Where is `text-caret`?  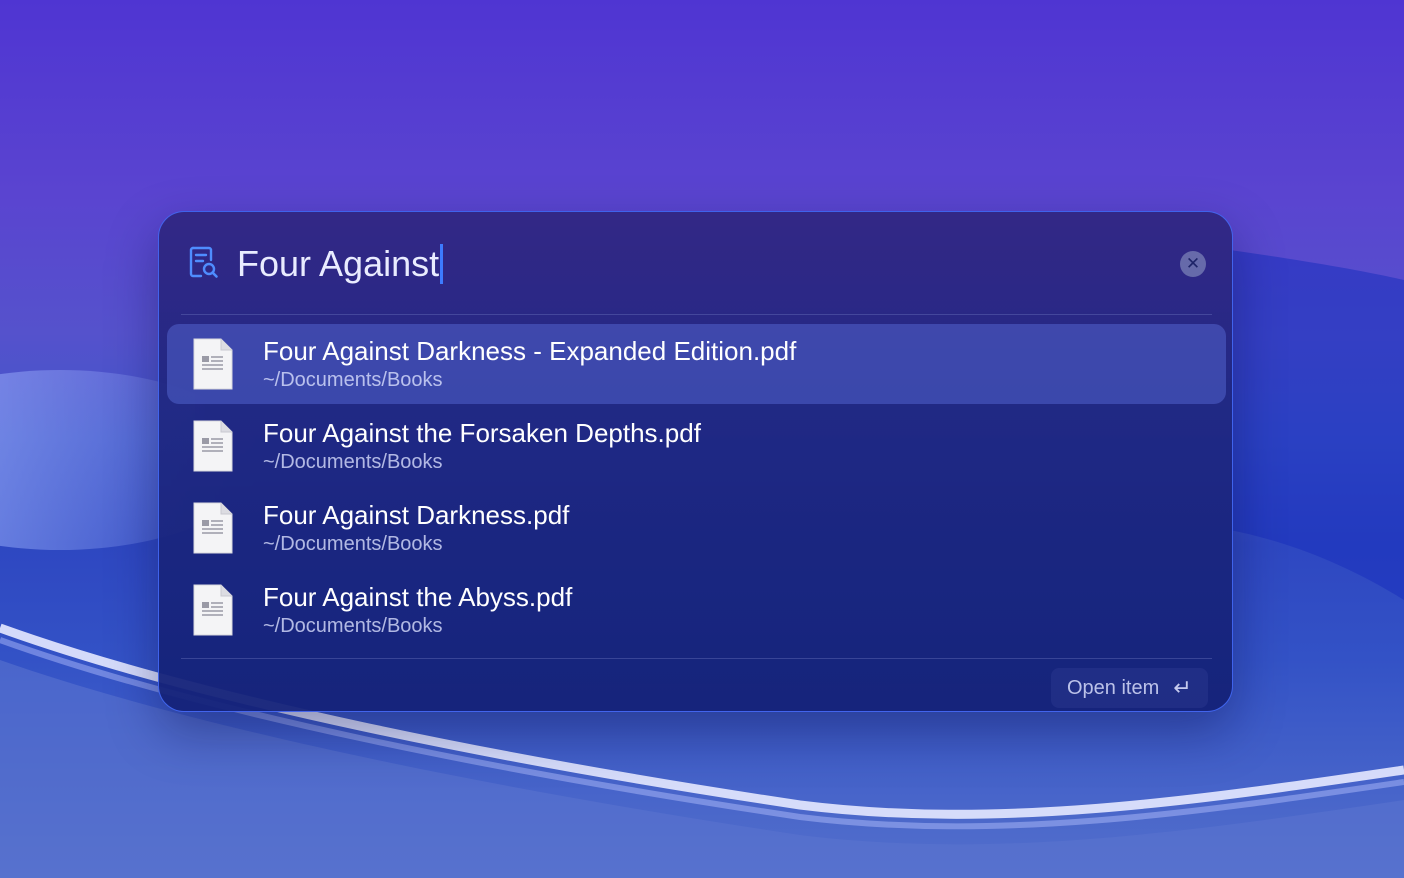 text-caret is located at coordinates (442, 264).